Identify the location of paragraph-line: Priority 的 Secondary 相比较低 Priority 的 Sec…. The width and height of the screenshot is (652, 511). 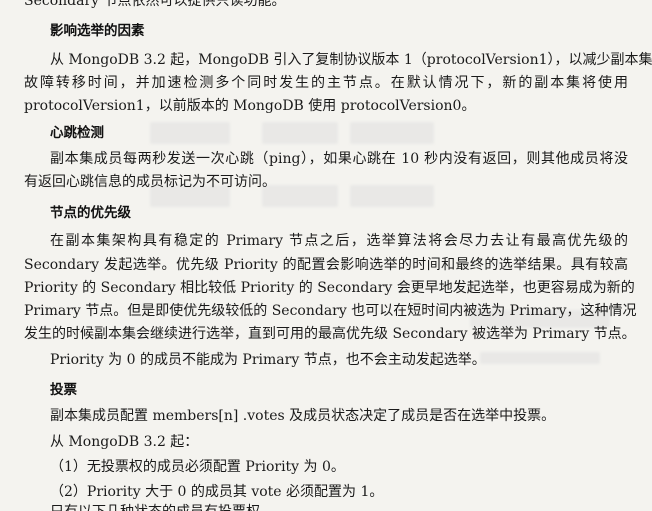
(329, 288).